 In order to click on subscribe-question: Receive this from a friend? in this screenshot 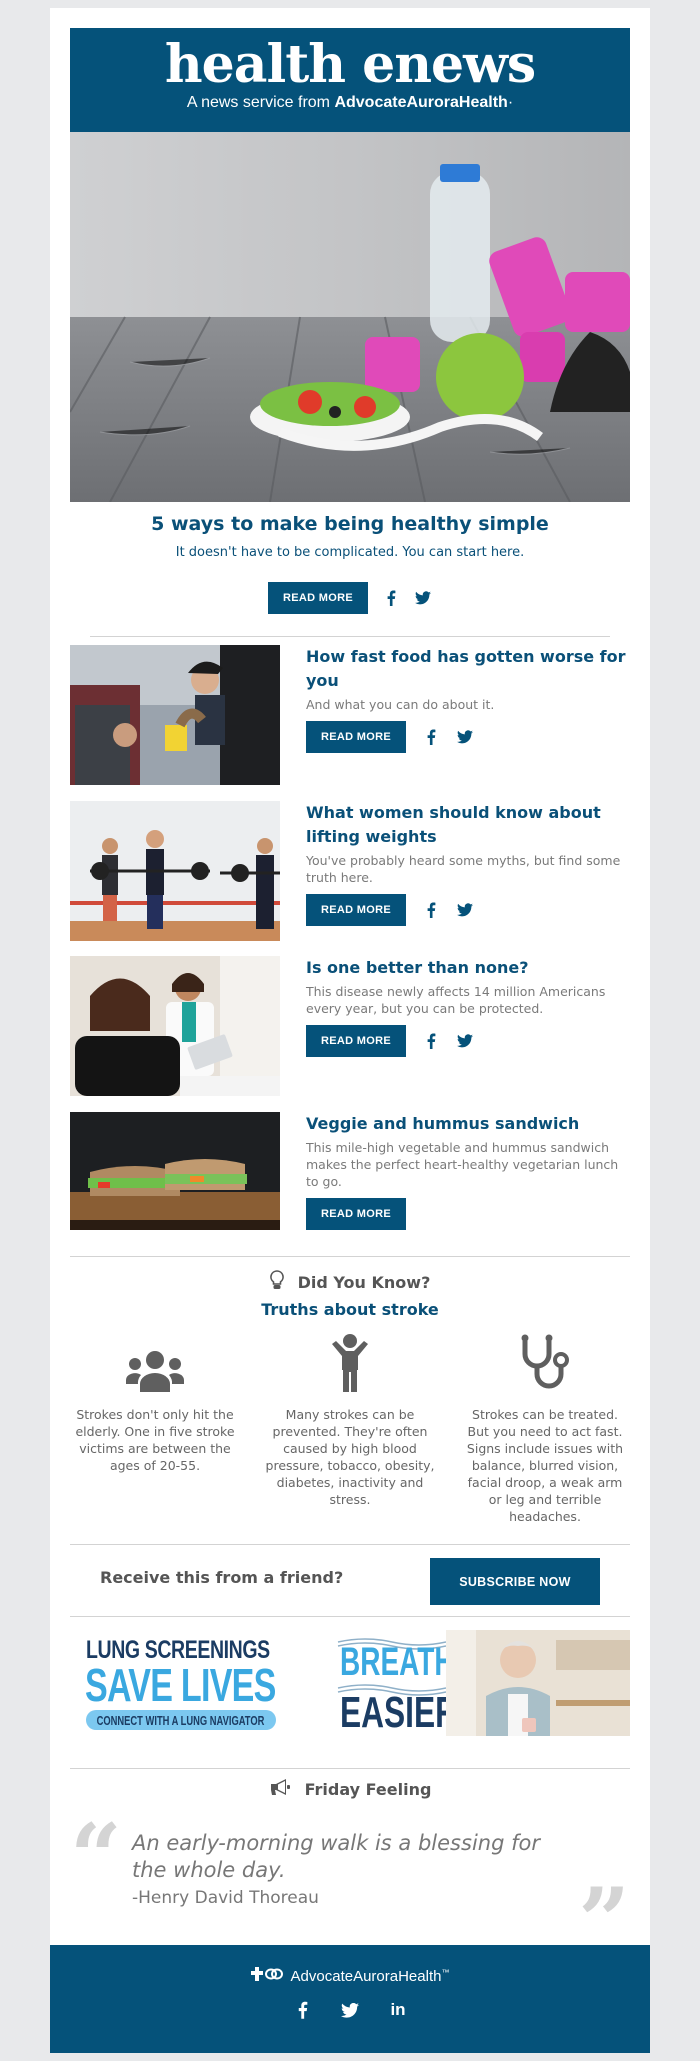, I will do `click(222, 1577)`.